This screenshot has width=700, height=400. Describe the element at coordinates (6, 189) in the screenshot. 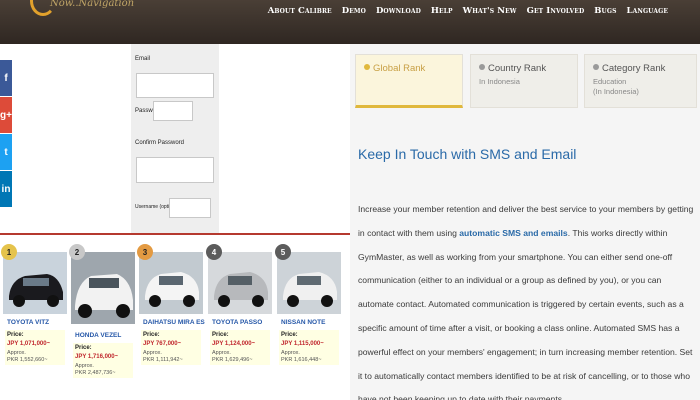

I see `linkedin-icon: in` at that location.